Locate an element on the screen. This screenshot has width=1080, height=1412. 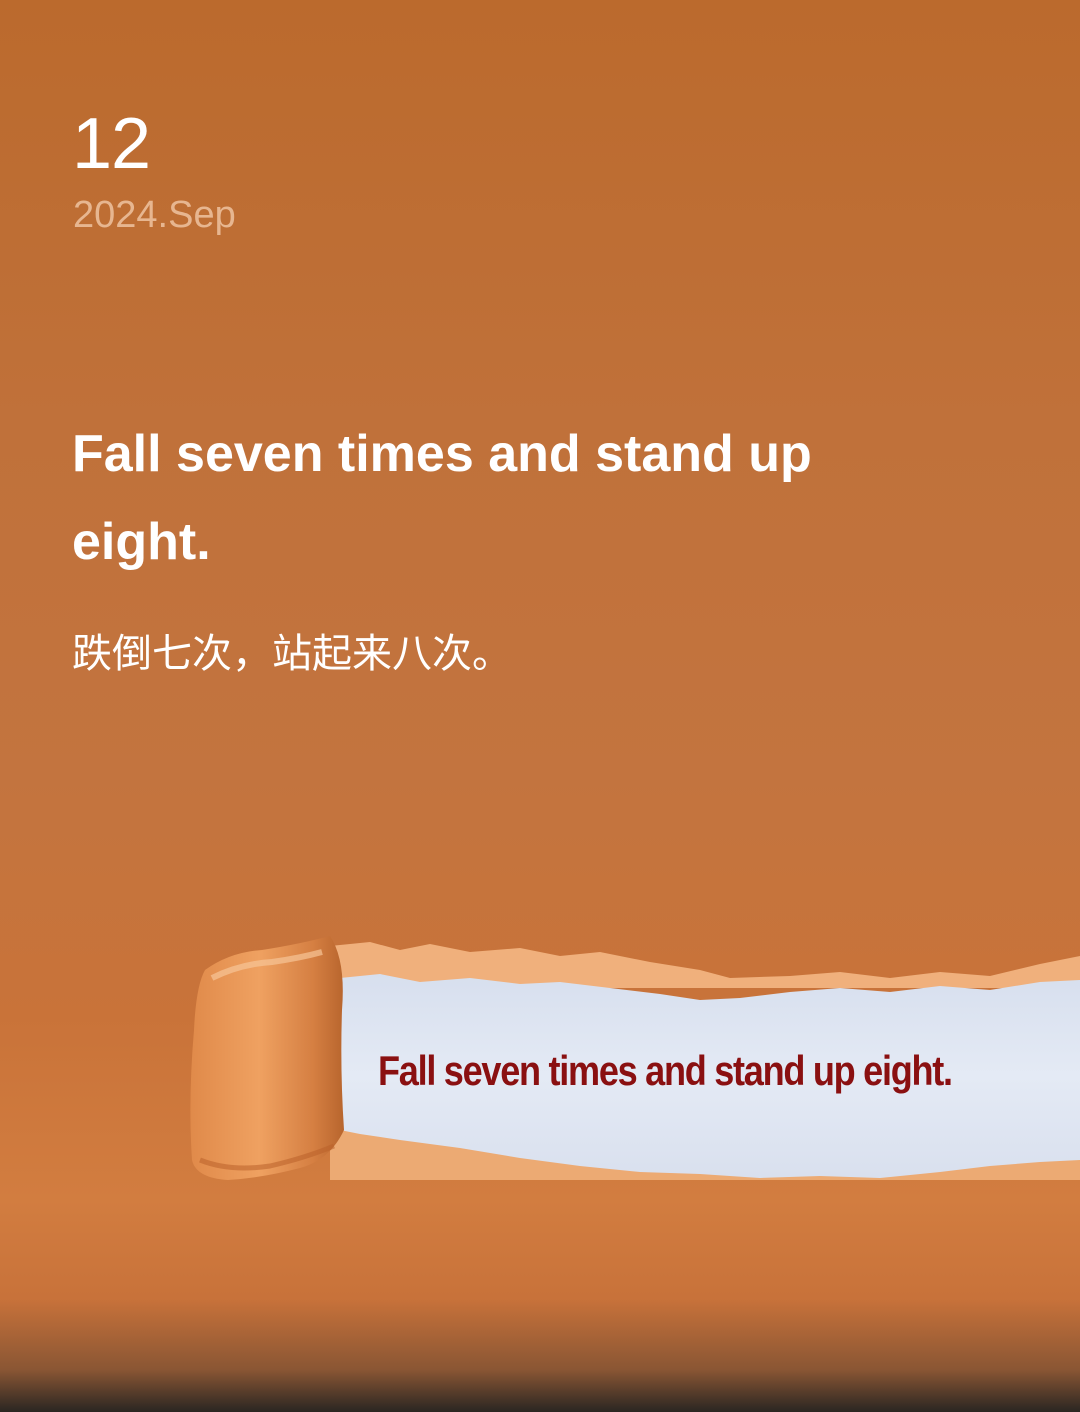
paper-caption: Fall seven times and stand up eight. is located at coordinates (665, 1070).